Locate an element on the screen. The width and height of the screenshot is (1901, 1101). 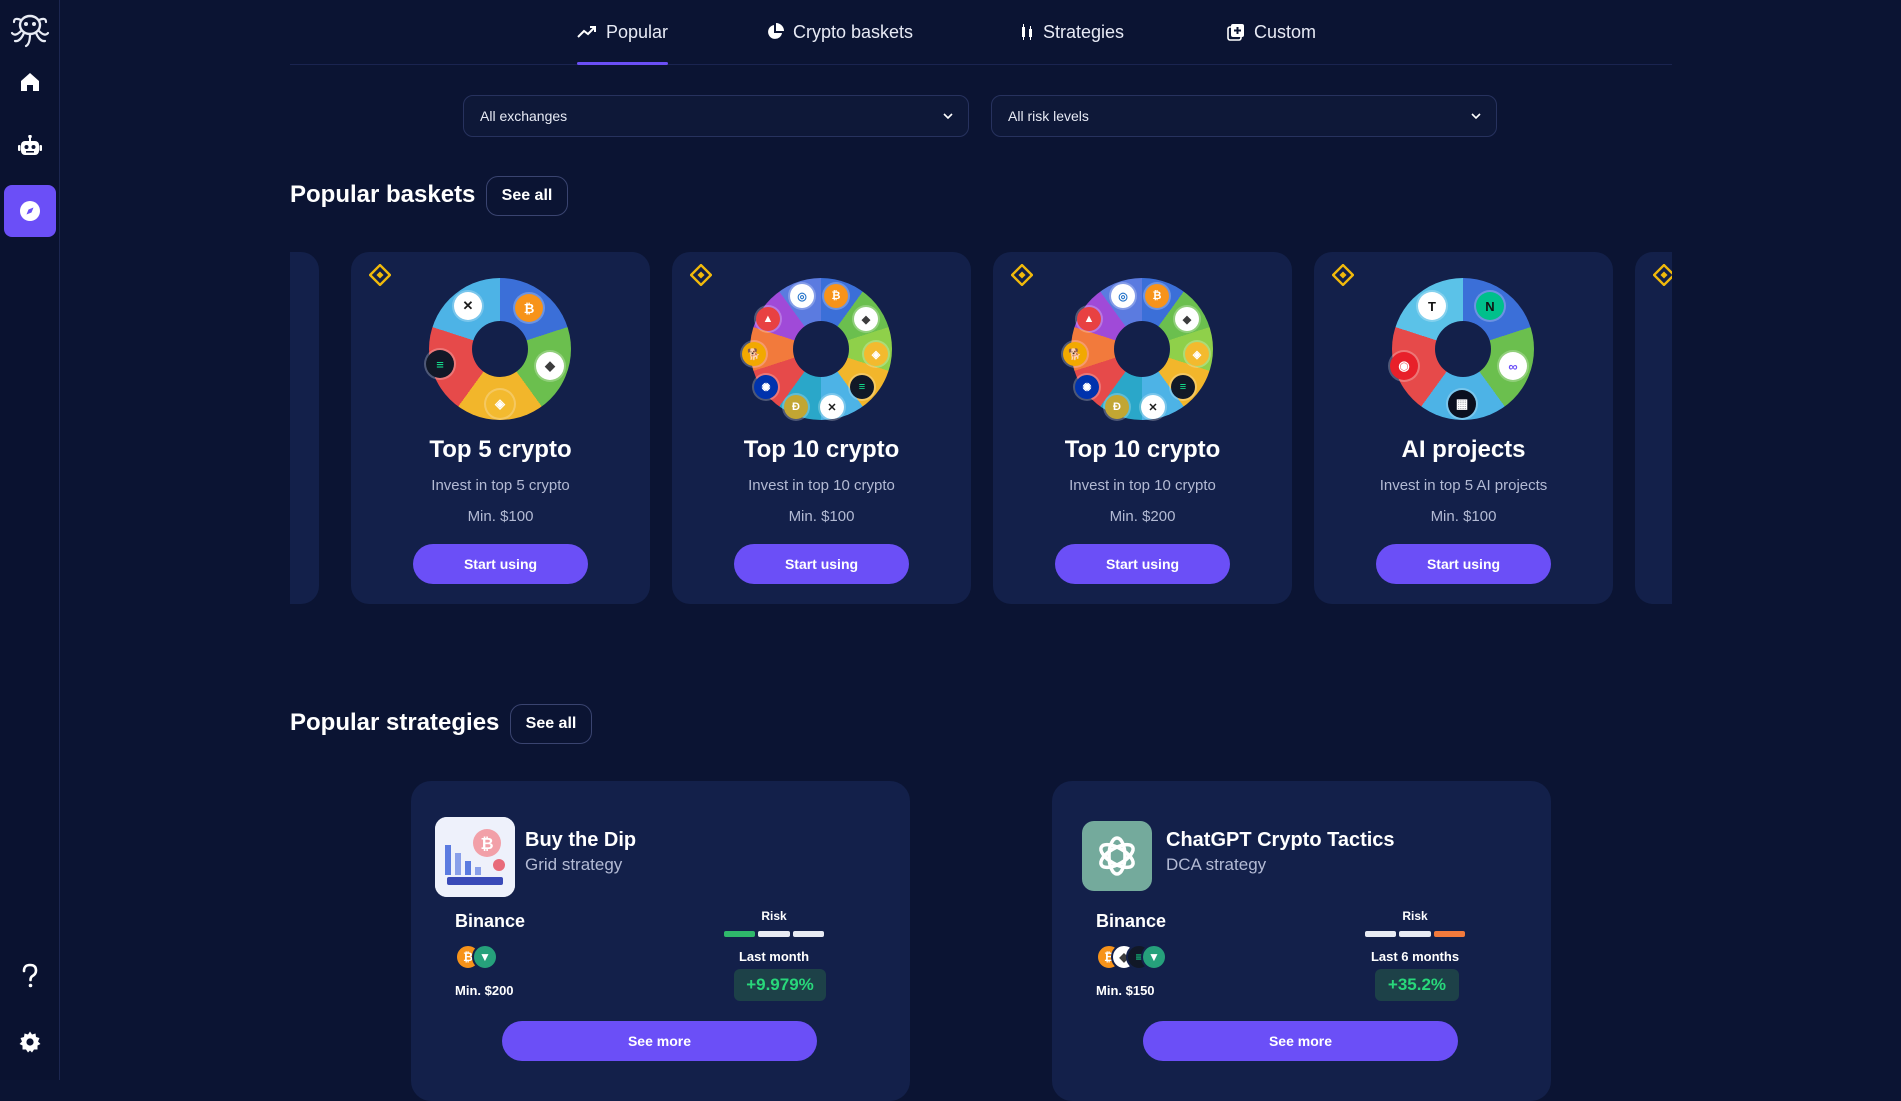
tab-custom: Custom is located at coordinates (1271, 32).